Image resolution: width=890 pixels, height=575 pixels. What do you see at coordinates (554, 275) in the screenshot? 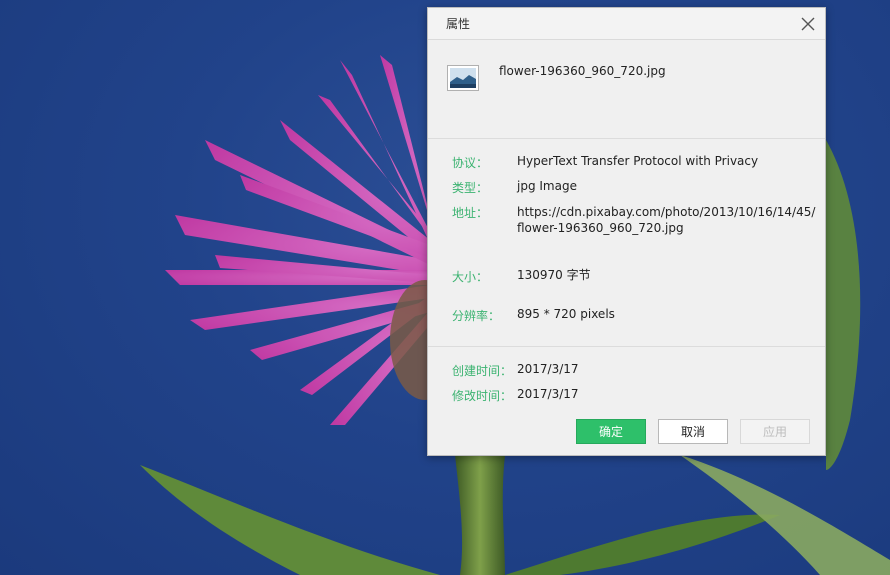
I see `size-value: 130970 字节` at bounding box center [554, 275].